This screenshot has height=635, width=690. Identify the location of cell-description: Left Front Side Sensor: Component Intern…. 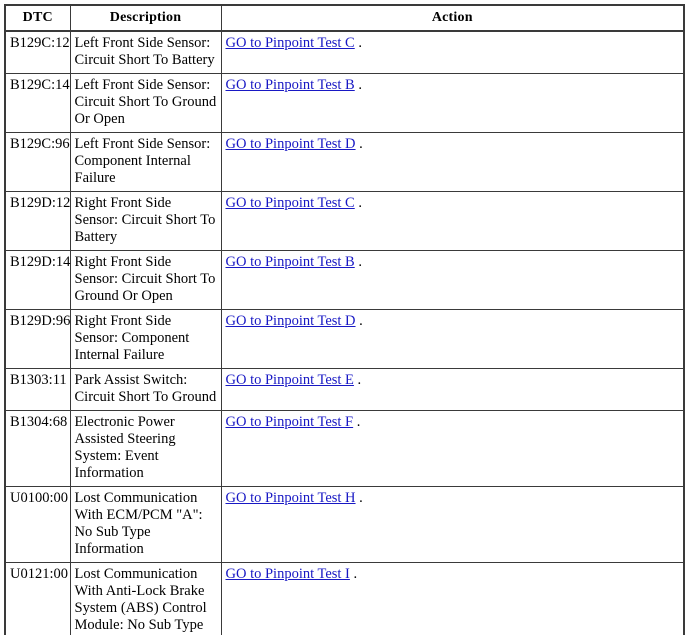
(145, 162).